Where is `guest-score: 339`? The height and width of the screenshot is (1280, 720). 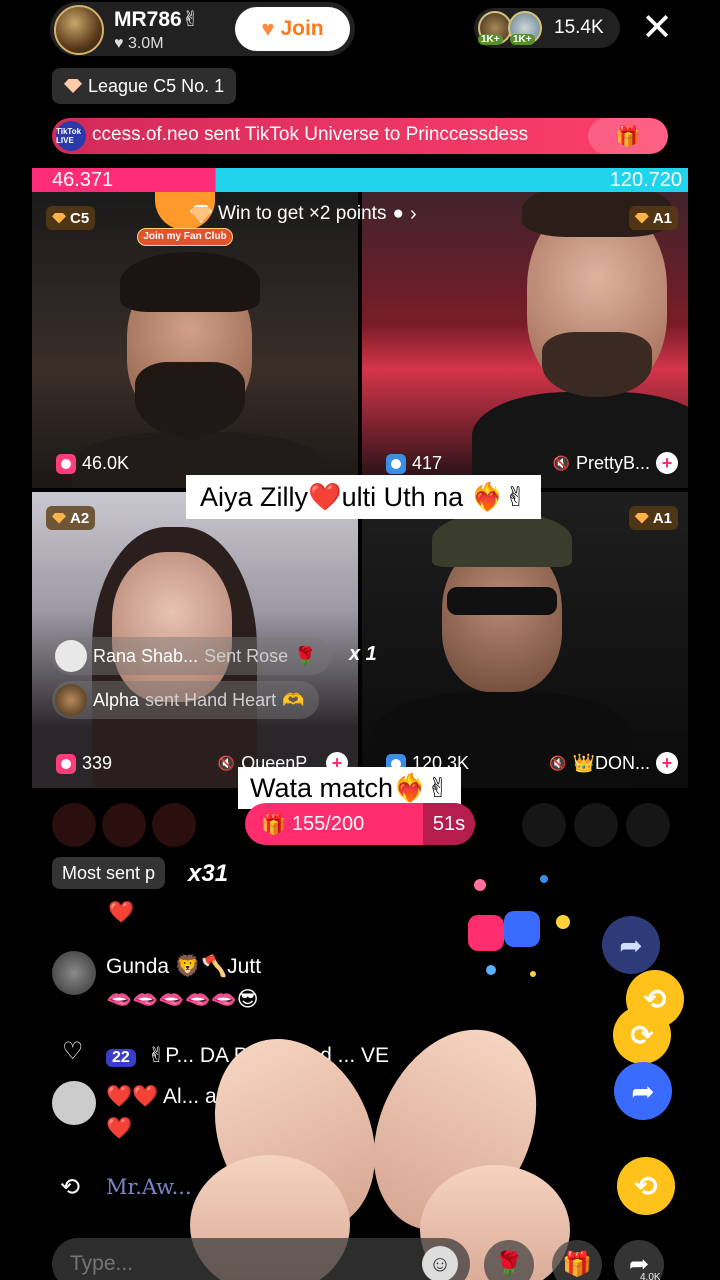
guest-score: 339 is located at coordinates (84, 763).